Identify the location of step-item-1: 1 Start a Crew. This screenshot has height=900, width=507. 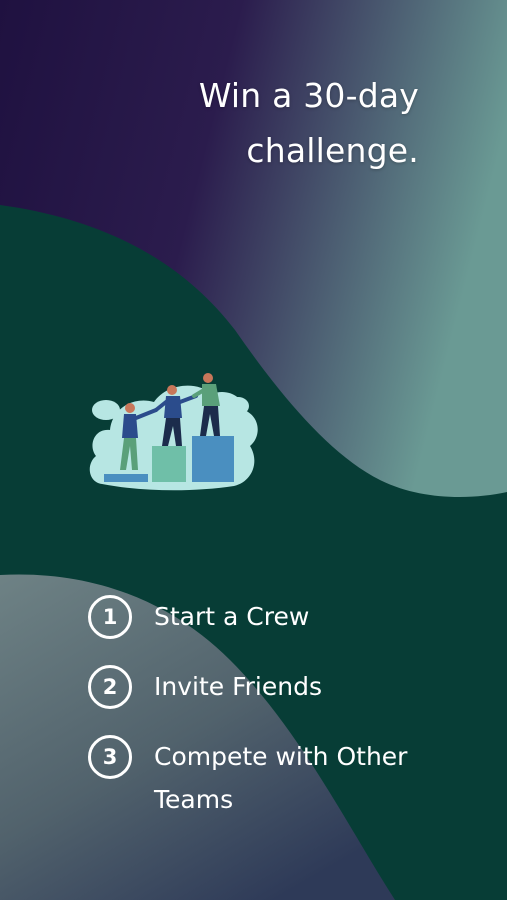
(288, 617).